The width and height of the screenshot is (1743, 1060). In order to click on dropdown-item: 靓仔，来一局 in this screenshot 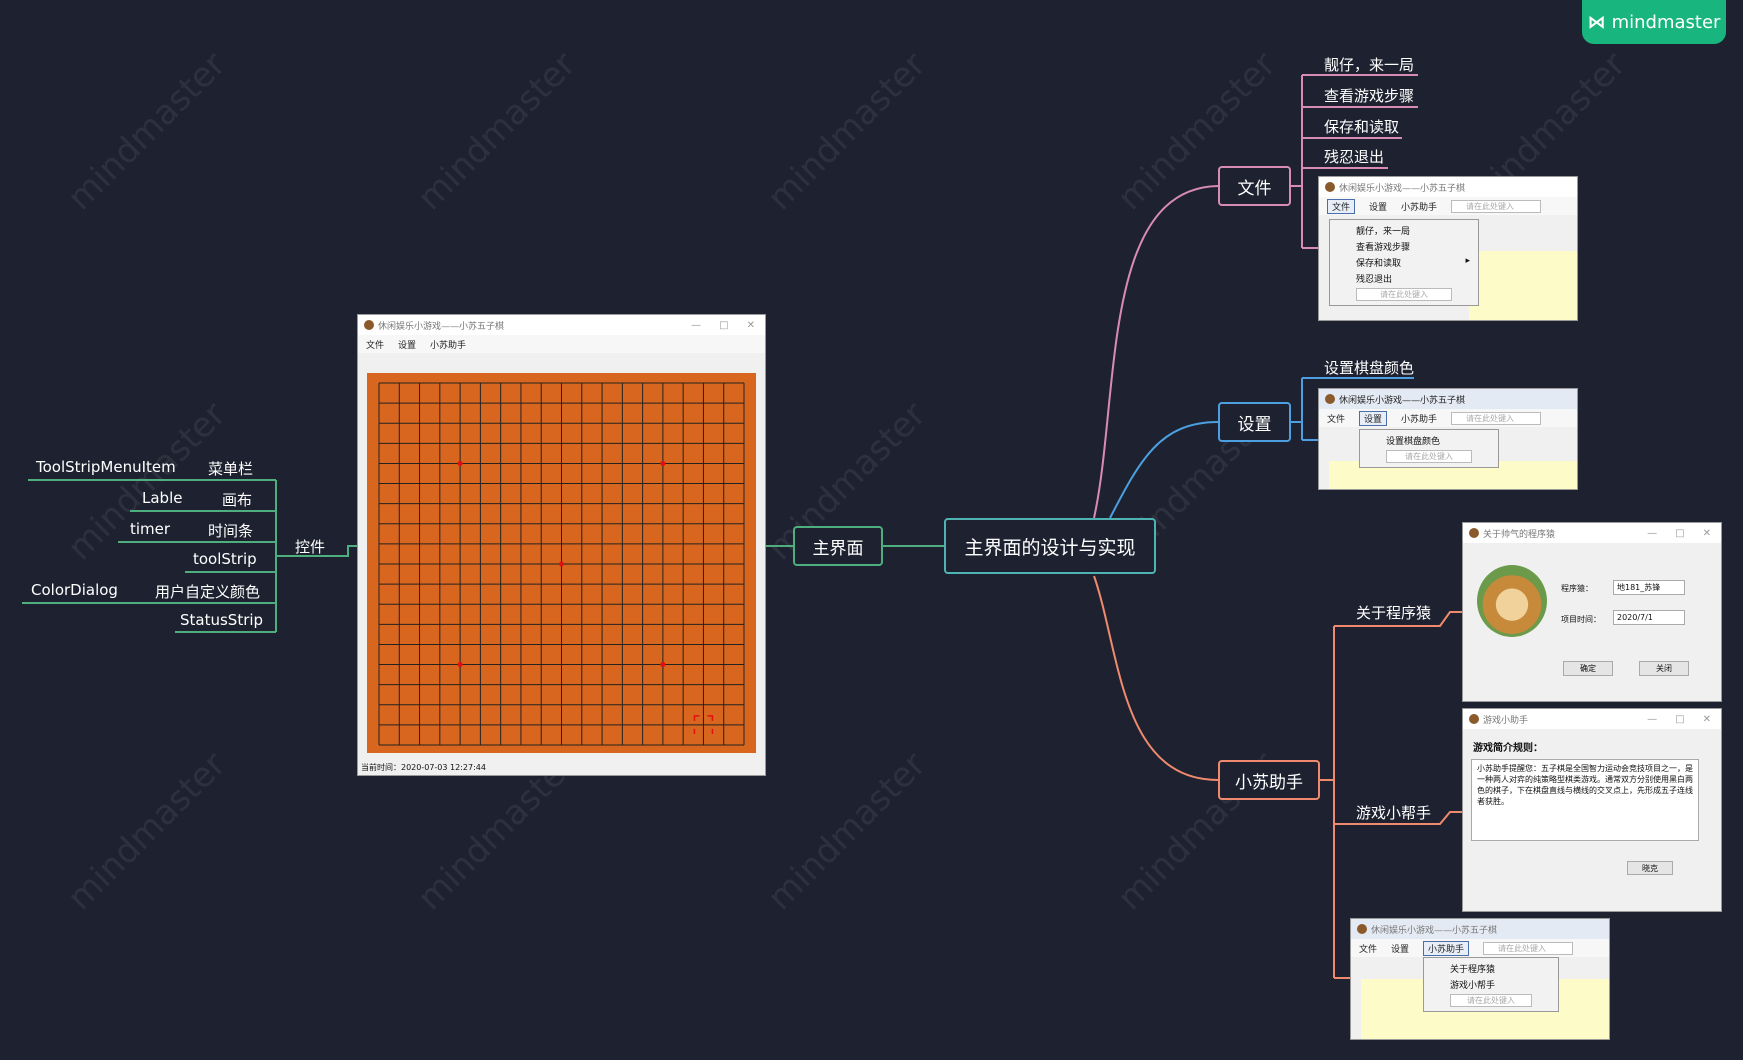, I will do `click(1404, 230)`.